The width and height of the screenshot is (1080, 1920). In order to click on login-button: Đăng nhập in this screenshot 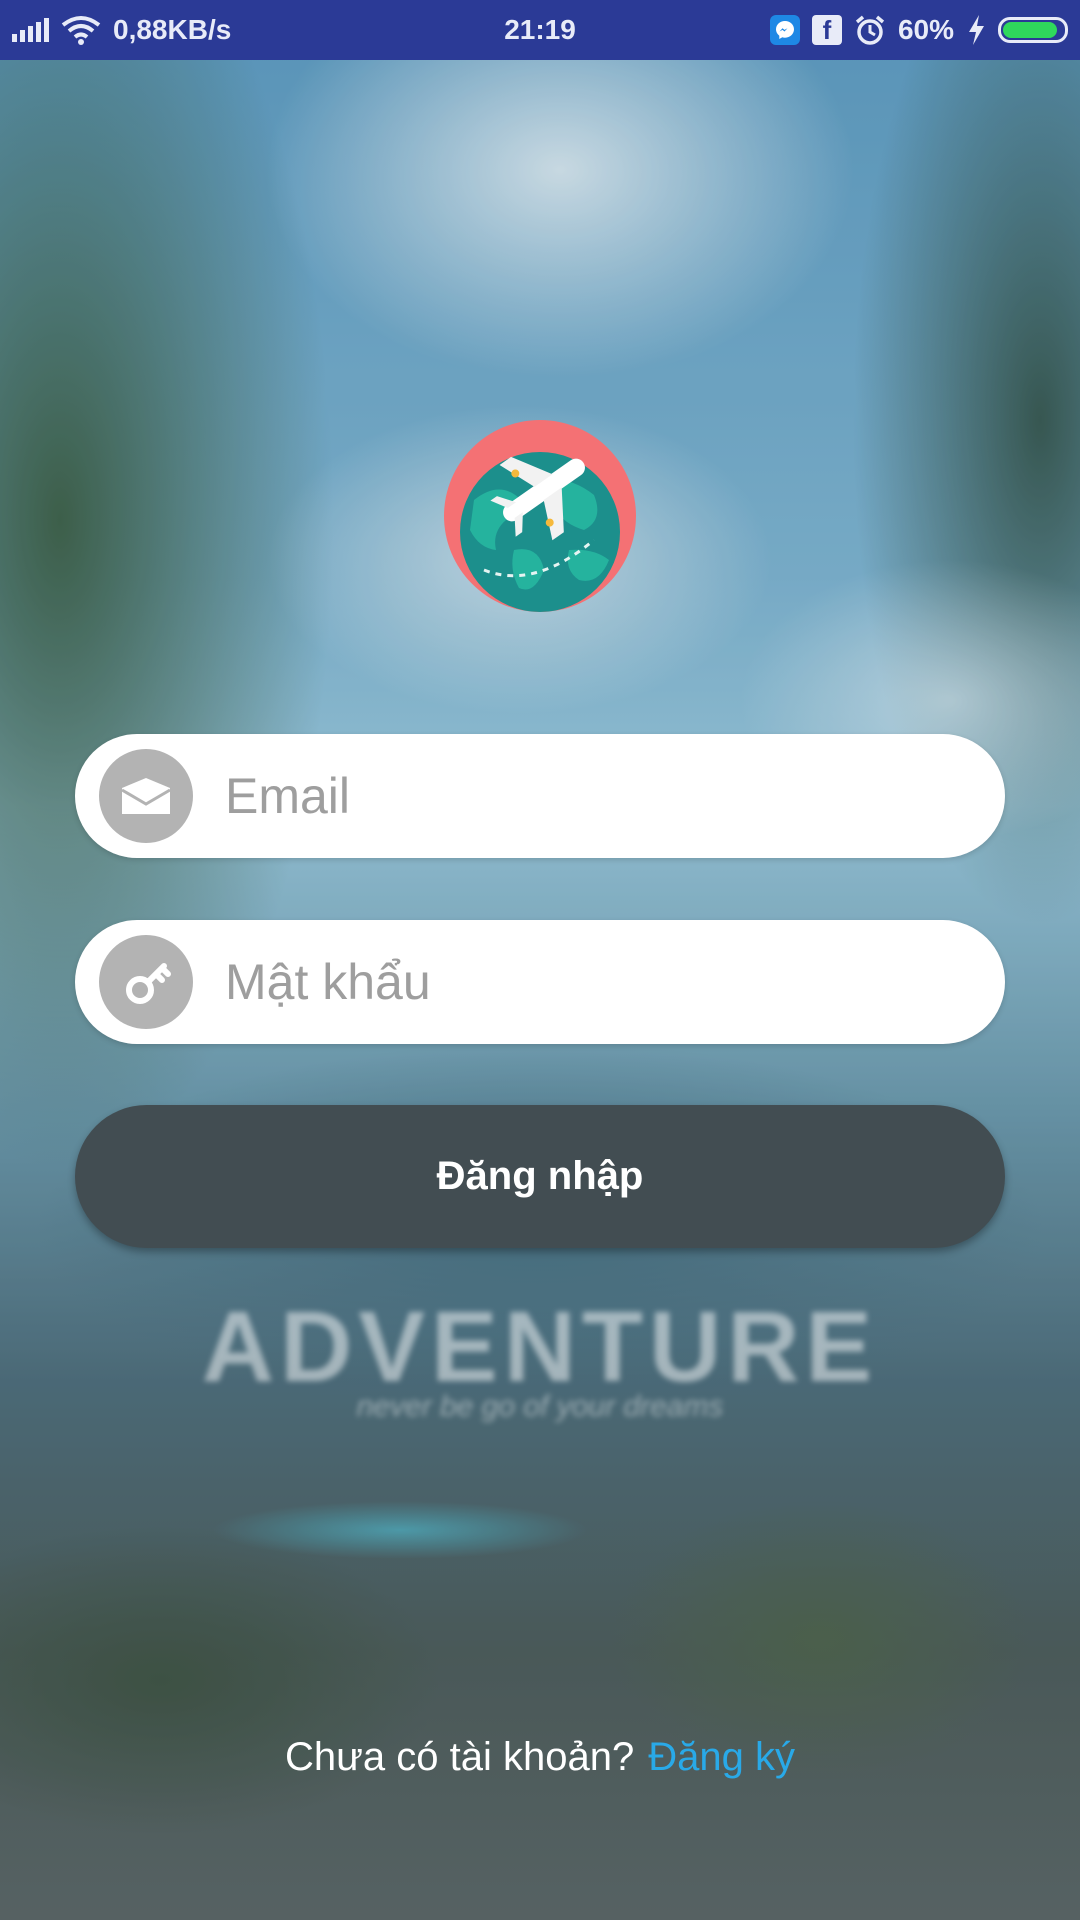, I will do `click(540, 1176)`.